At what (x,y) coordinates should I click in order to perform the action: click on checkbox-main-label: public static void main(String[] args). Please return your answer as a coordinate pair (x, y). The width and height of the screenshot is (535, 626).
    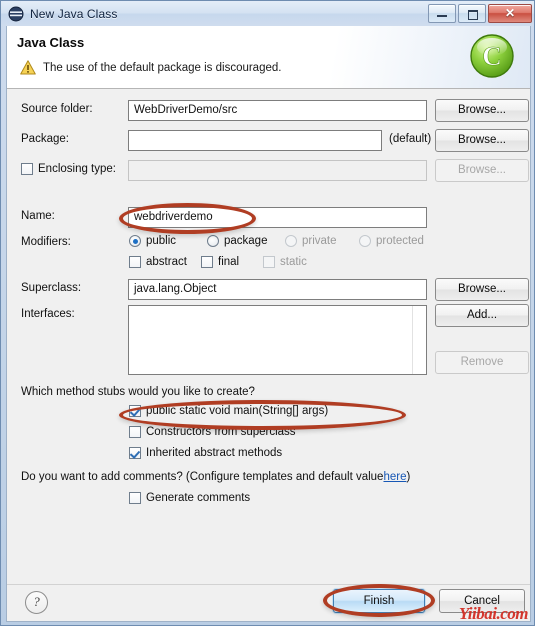
    Looking at the image, I should click on (237, 411).